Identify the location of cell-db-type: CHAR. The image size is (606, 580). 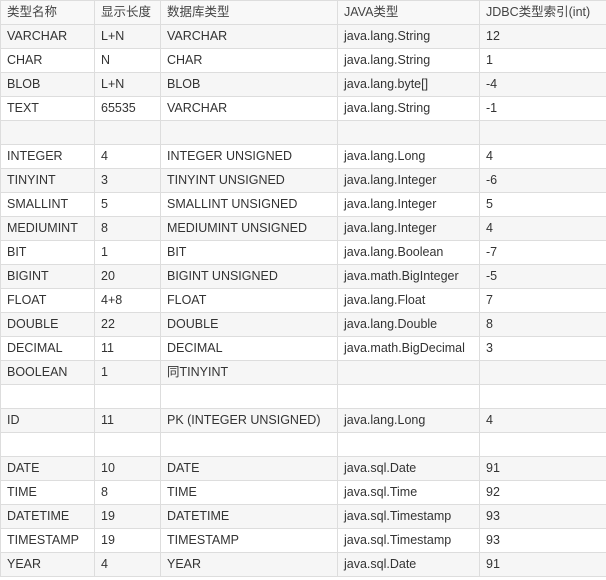
(249, 60).